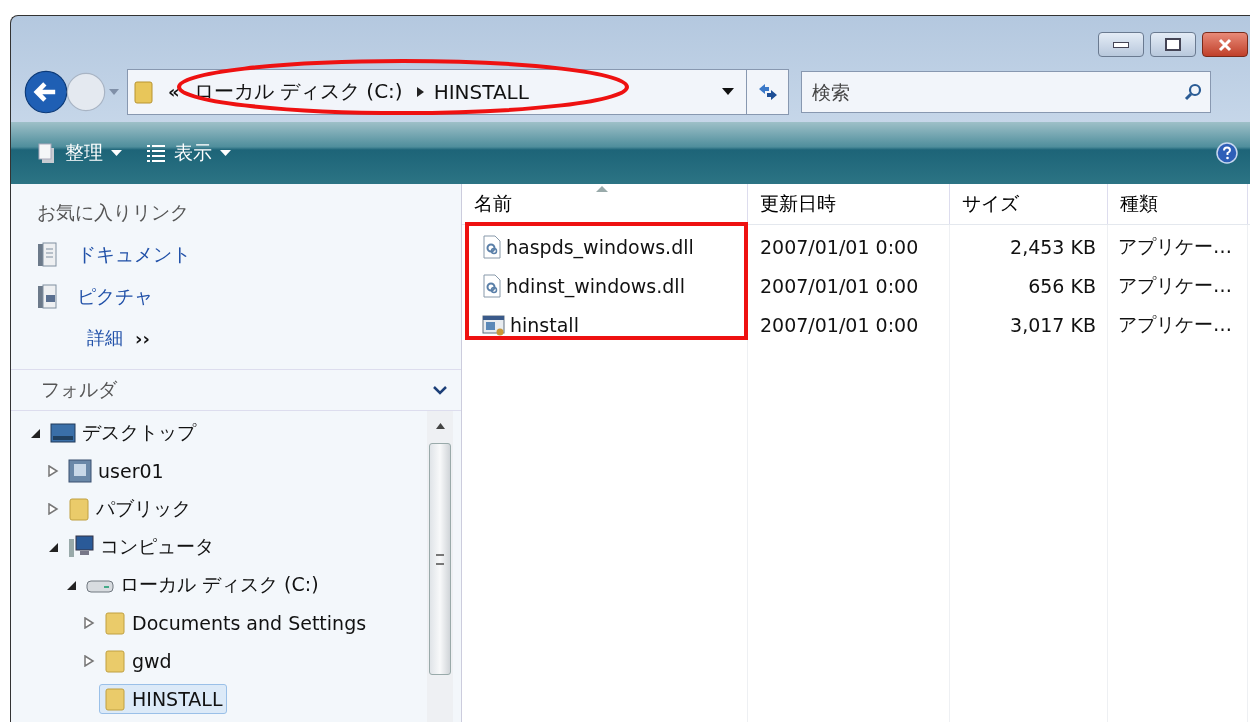 Image resolution: width=1250 pixels, height=722 pixels. What do you see at coordinates (605, 204) in the screenshot?
I see `column-header: 名前` at bounding box center [605, 204].